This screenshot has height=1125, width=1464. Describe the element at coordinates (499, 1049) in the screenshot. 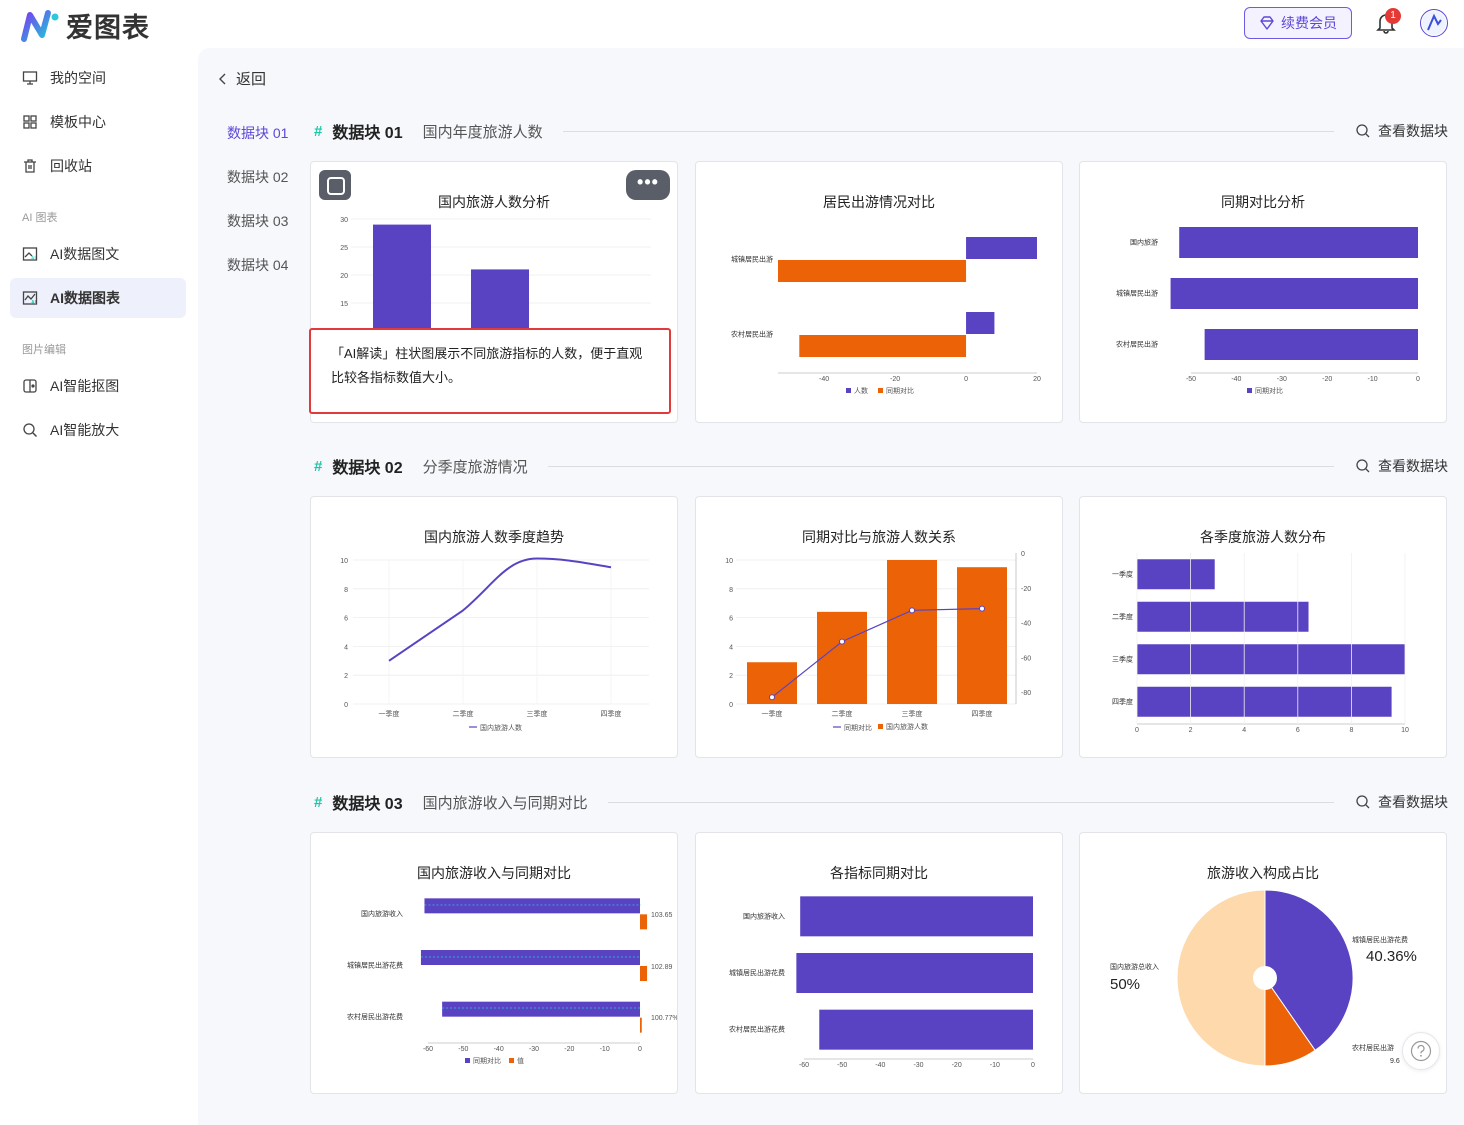

I see `x-tick-label: -40` at that location.